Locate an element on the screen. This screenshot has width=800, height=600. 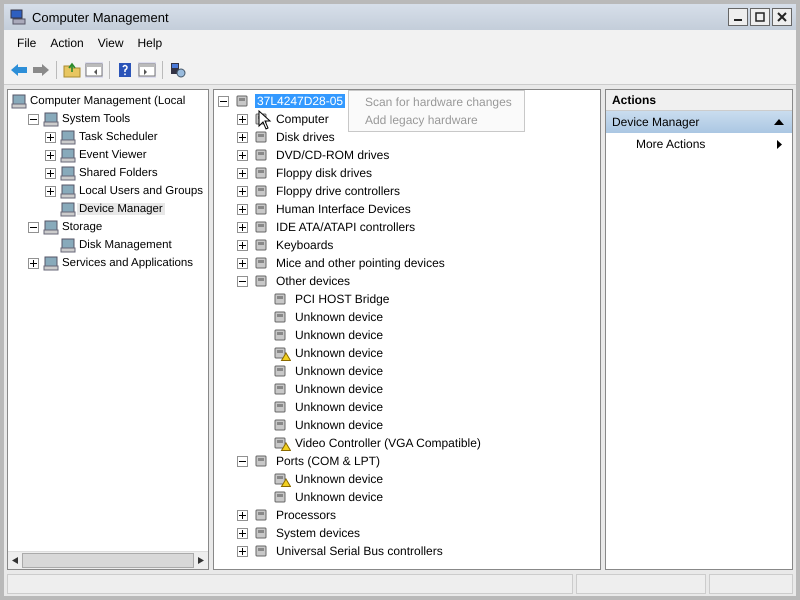
scroll-left-icon is located at coordinates (15, 560).